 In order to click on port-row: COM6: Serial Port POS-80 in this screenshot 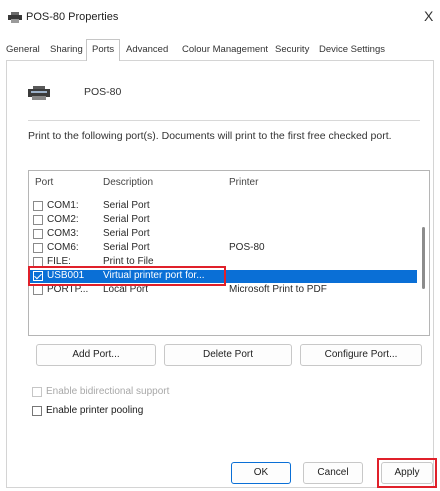, I will do `click(223, 248)`.